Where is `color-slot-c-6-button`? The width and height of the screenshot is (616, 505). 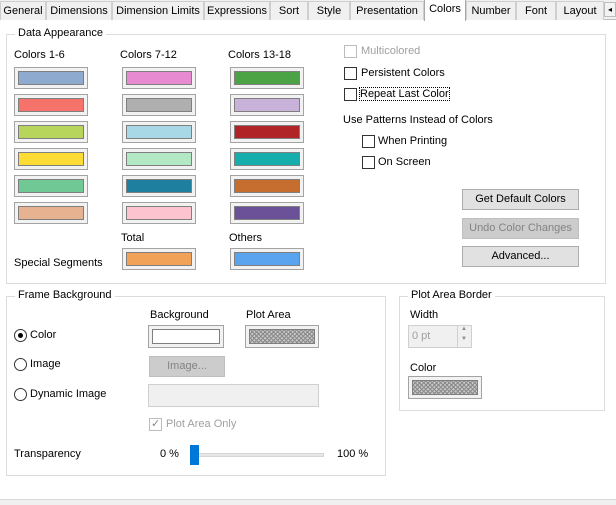
color-slot-c-6-button is located at coordinates (267, 213).